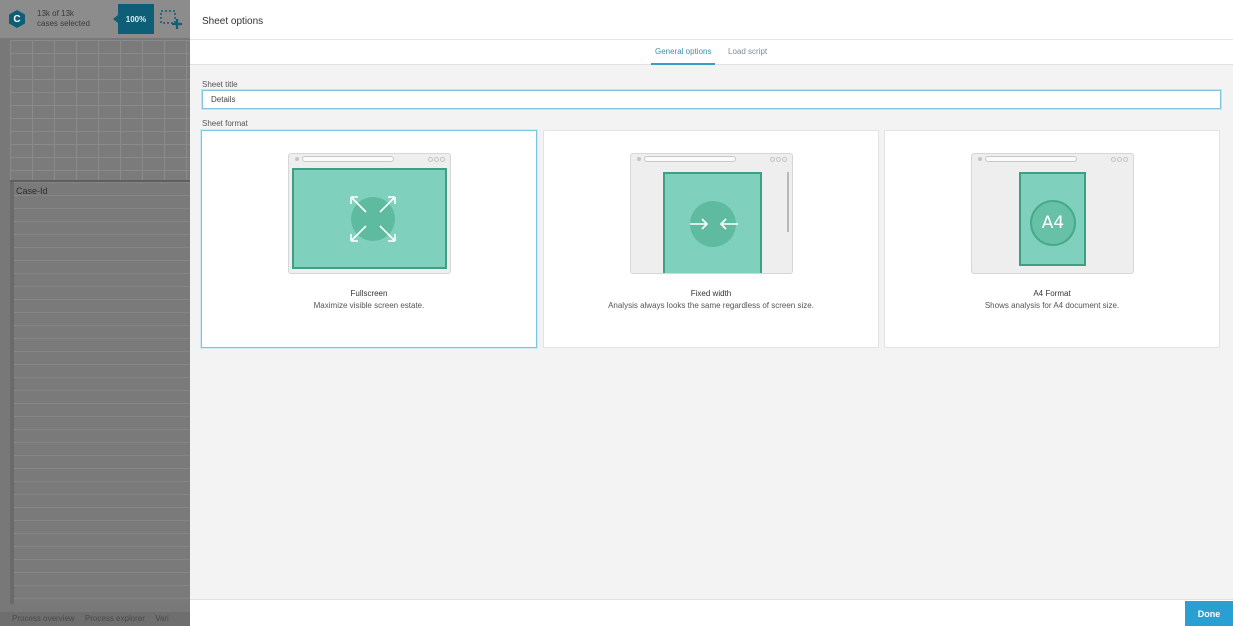 The width and height of the screenshot is (1233, 626). I want to click on browser-preview: A4, so click(1052, 213).